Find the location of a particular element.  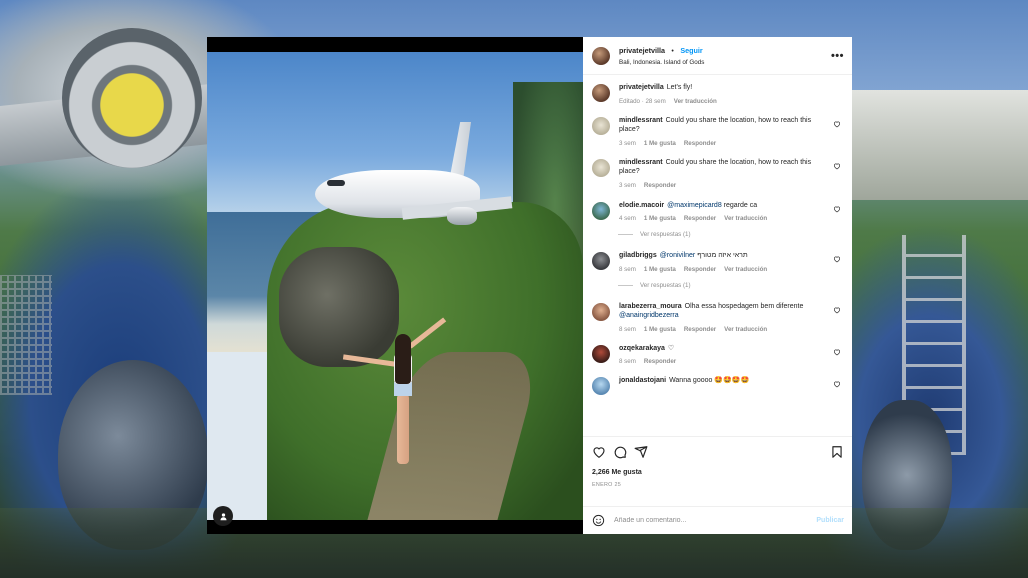

post-actions: 2,266 Me gusta ENERO 25 is located at coordinates (717, 471).